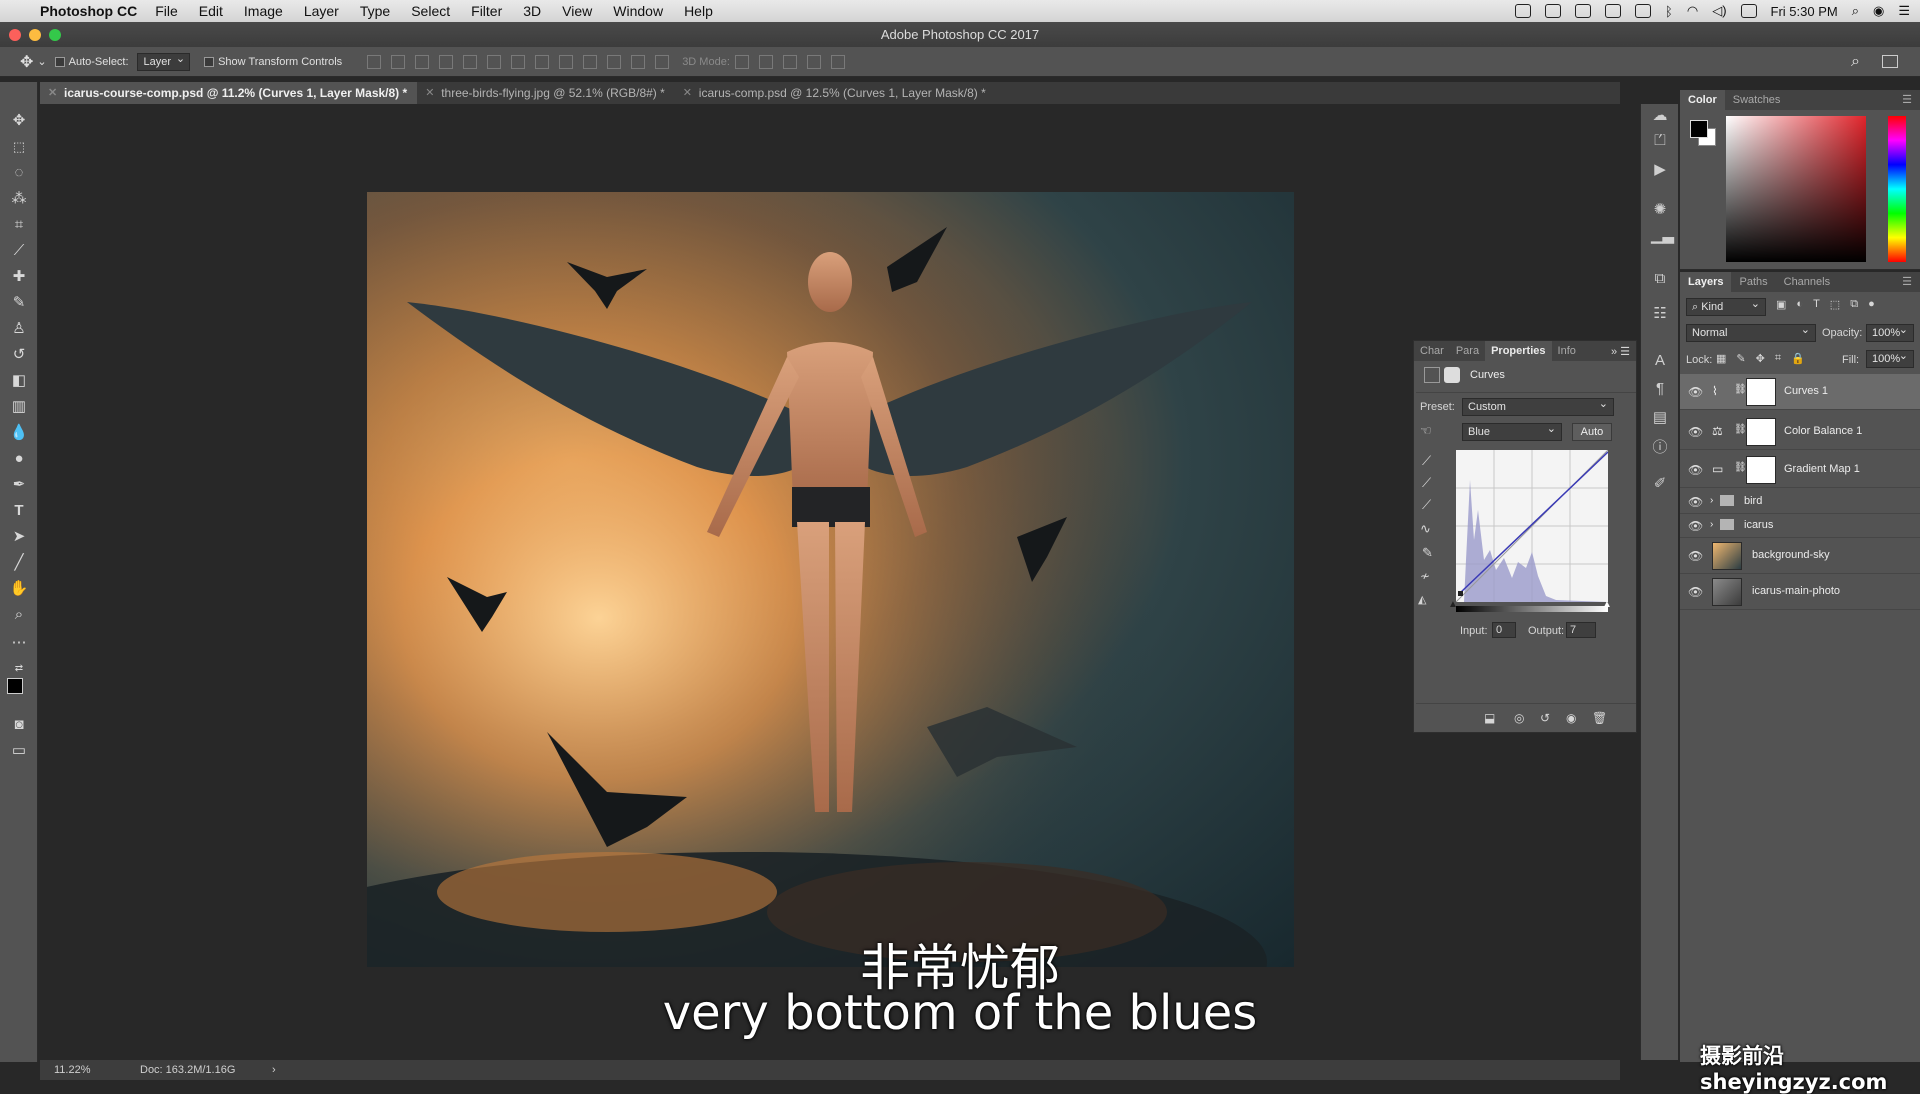 The image size is (1920, 1094). What do you see at coordinates (35, 35) in the screenshot?
I see `minimize-window-button` at bounding box center [35, 35].